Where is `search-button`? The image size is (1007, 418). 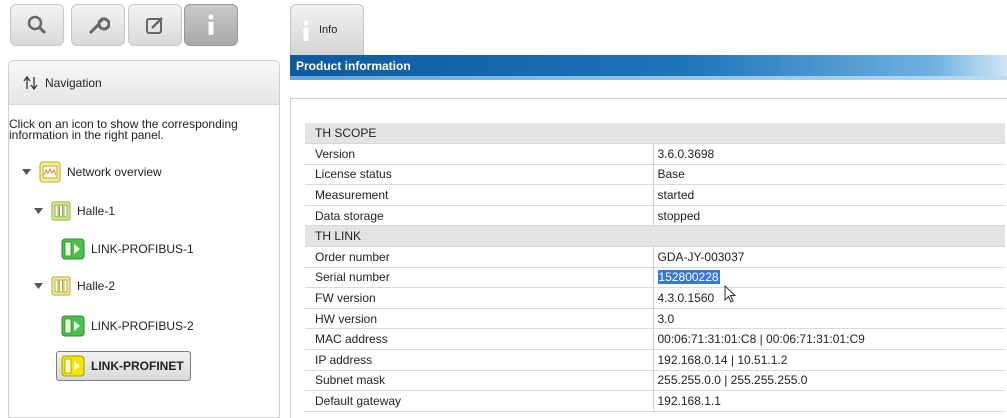 search-button is located at coordinates (37, 25).